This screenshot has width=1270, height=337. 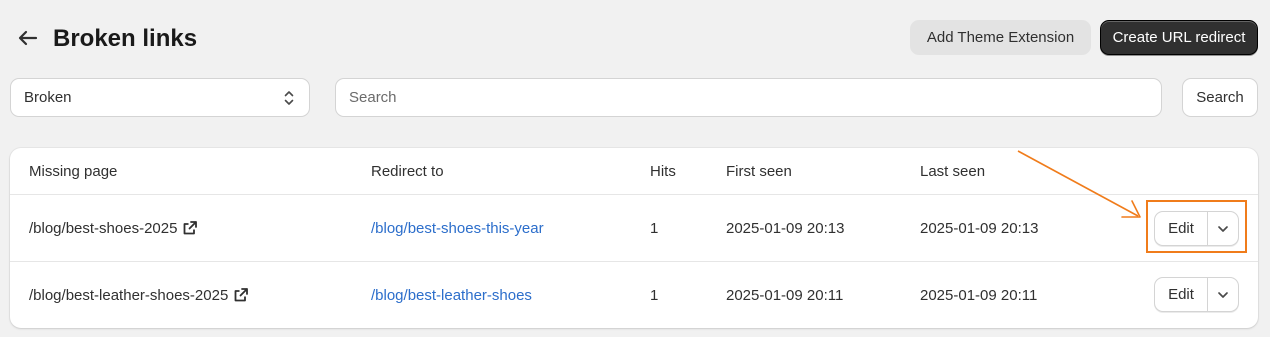 I want to click on last-seen-cell: 2025-01-09 20:11, so click(x=979, y=295).